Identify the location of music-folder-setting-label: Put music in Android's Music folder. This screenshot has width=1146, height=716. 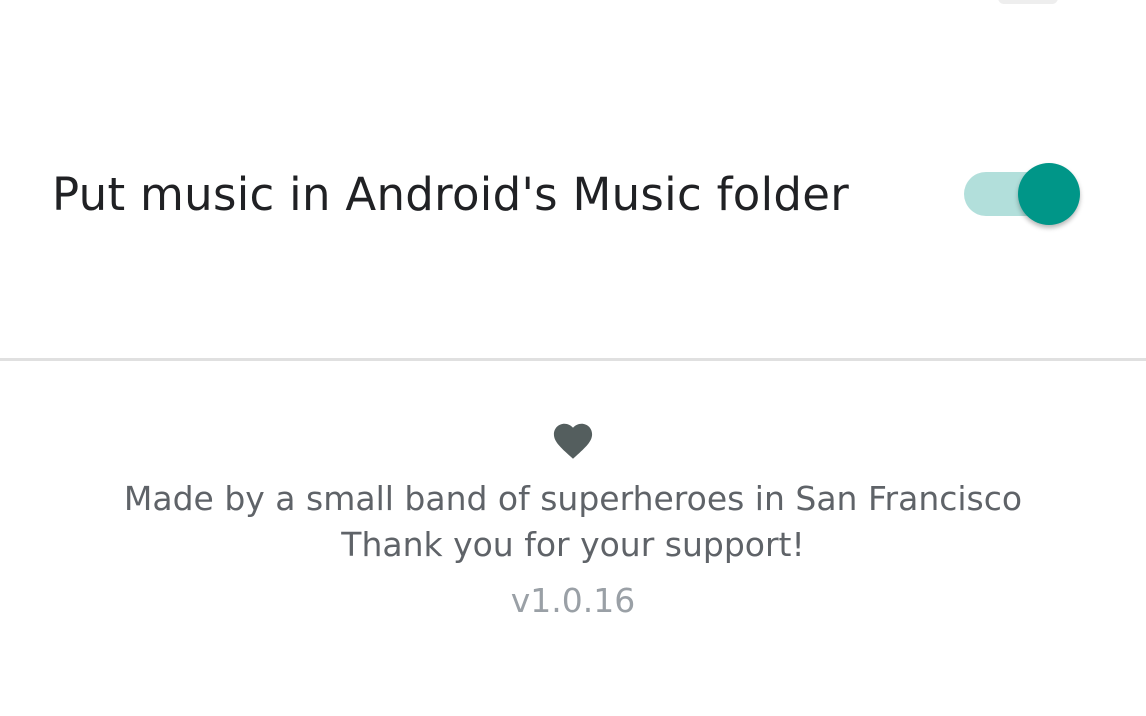
(451, 194).